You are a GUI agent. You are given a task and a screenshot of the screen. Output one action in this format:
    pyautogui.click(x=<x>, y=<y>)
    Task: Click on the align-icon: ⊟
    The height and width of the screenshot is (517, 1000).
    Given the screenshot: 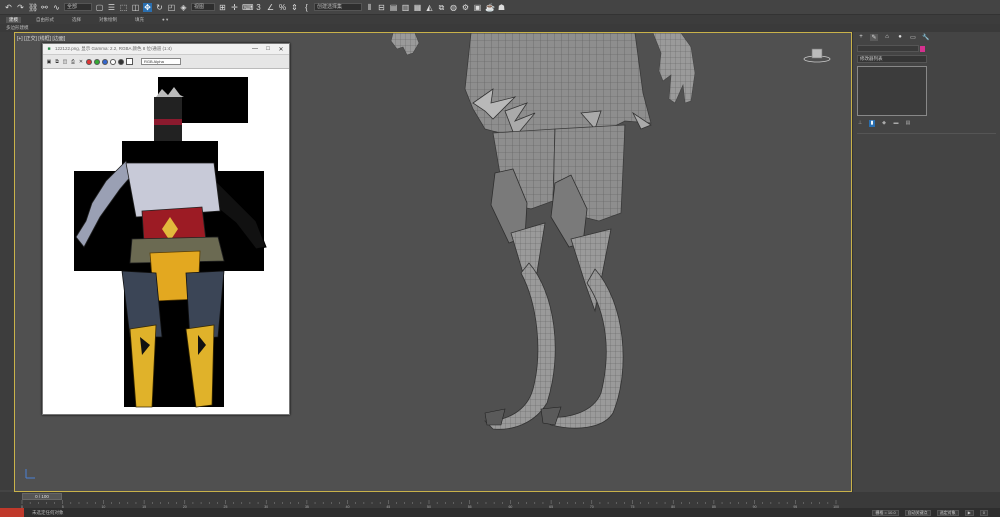 What is the action you would take?
    pyautogui.click(x=381, y=7)
    